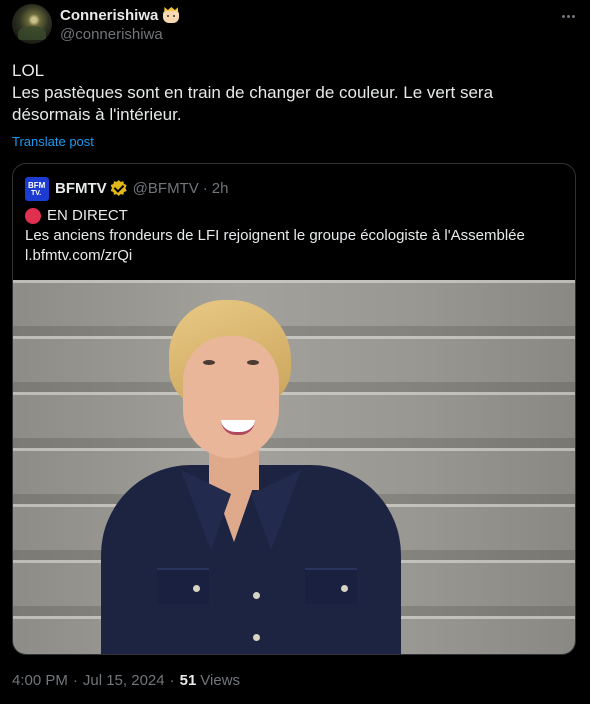 The image size is (590, 704). I want to click on verified-badge-icon, so click(118, 188).